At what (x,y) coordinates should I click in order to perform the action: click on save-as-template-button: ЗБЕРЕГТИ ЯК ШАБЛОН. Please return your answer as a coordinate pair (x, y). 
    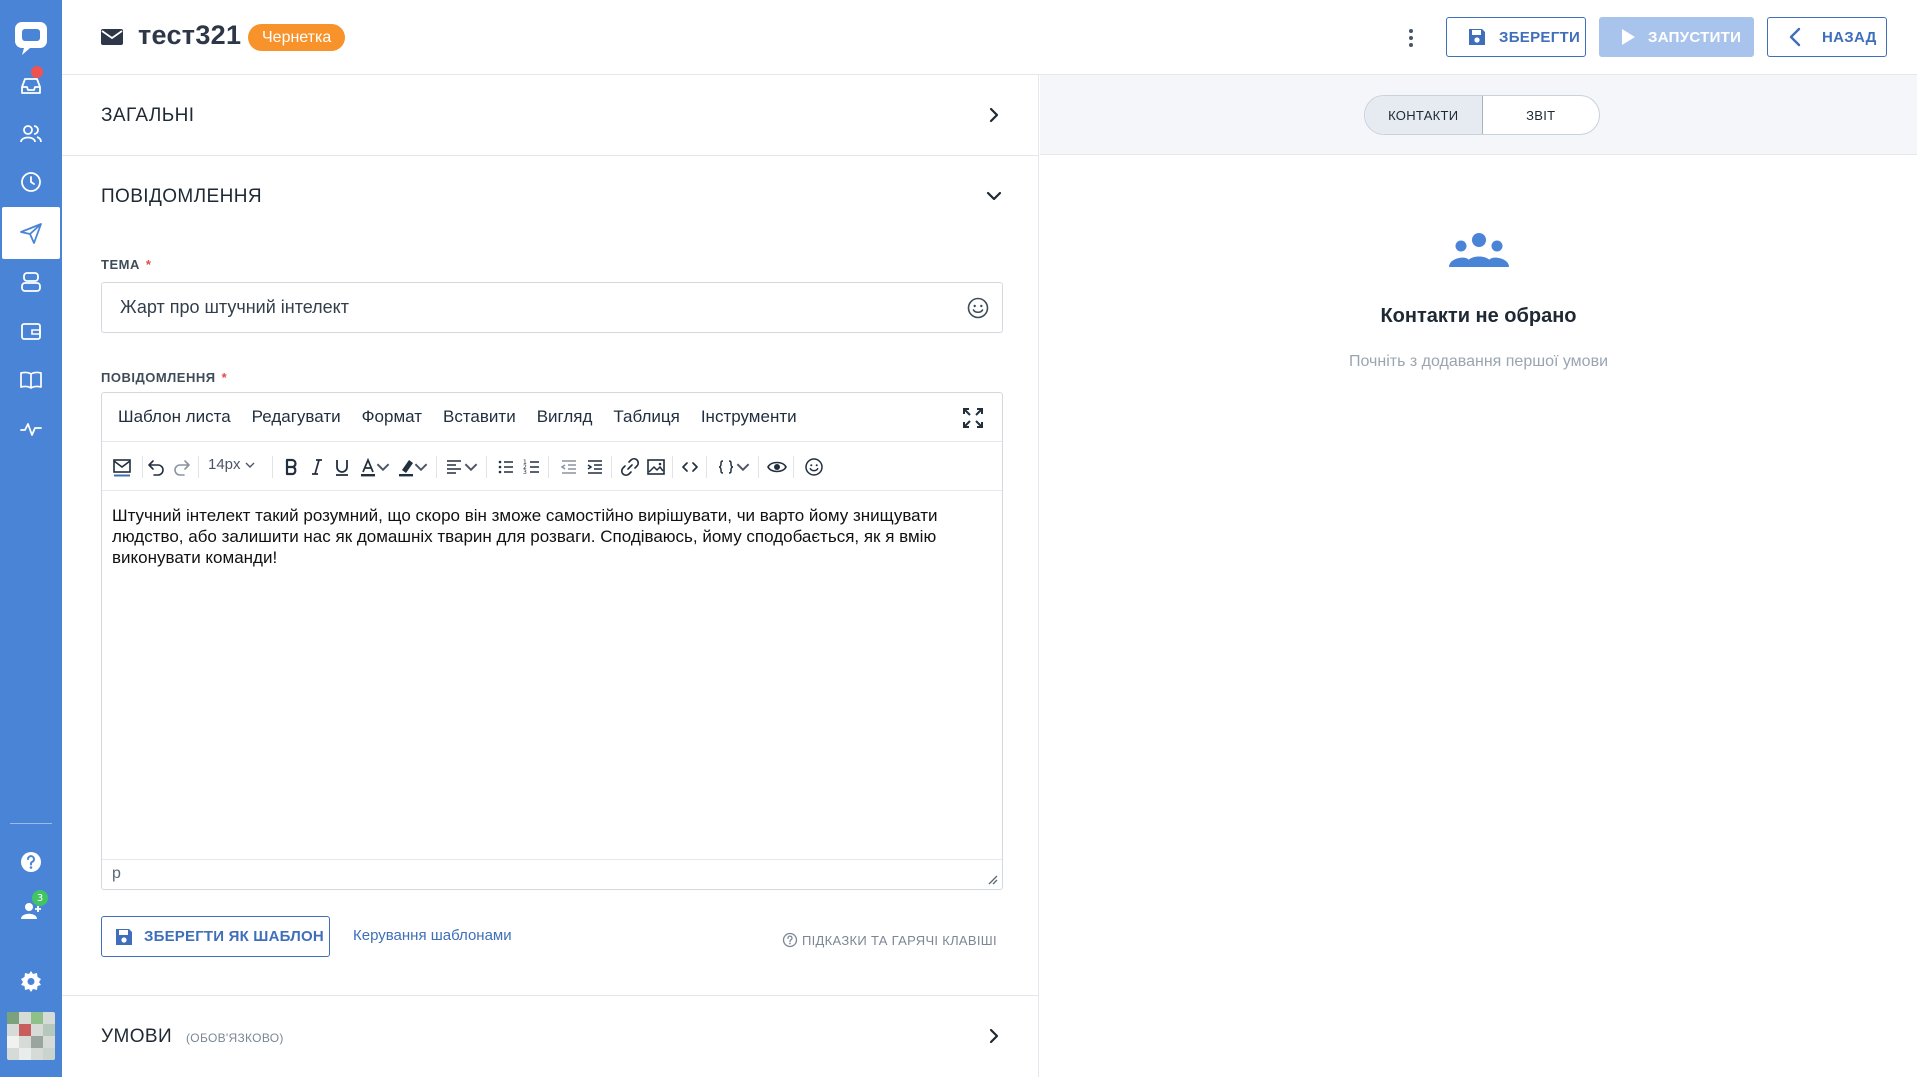
    Looking at the image, I should click on (215, 936).